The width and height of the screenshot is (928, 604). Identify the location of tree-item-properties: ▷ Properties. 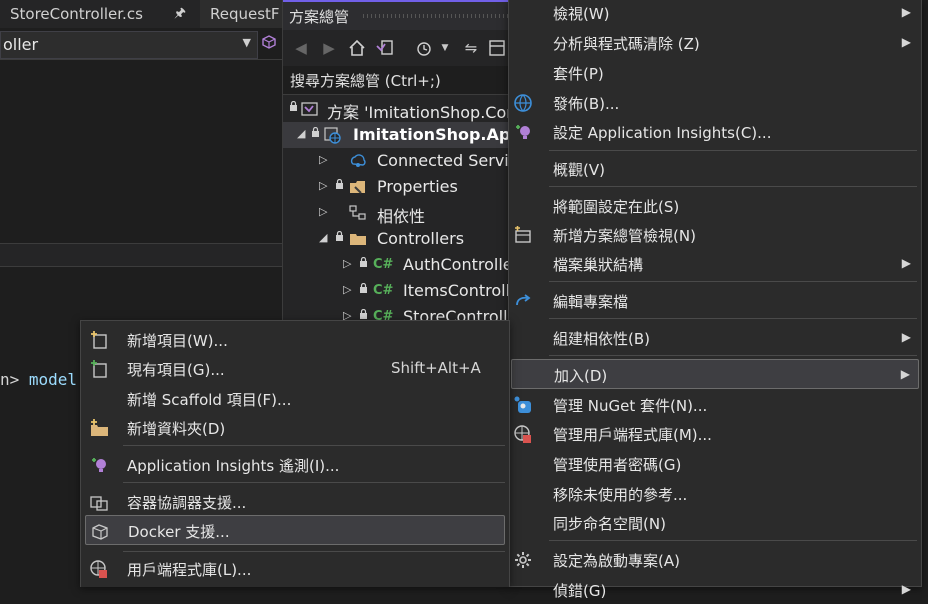
(396, 187).